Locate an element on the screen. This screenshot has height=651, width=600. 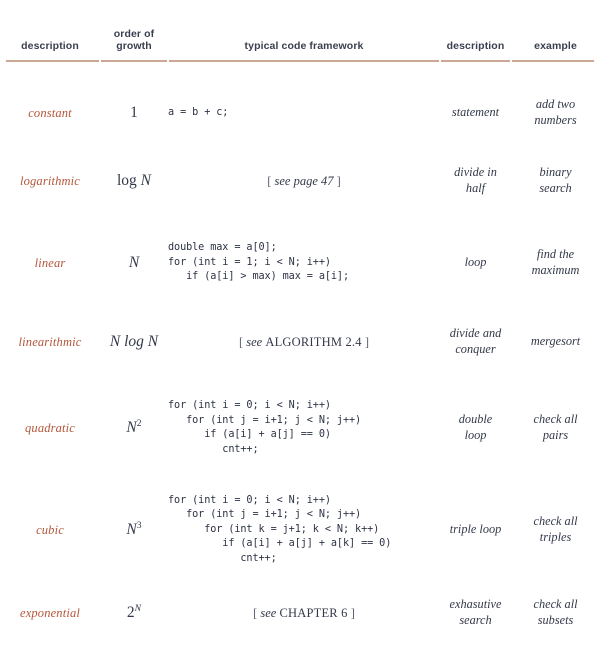
row-order-of-growth: N is located at coordinates (134, 263).